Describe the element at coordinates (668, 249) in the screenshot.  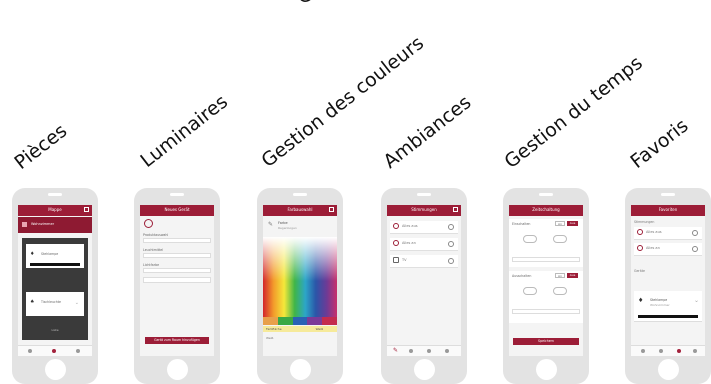
I see `favorite-item: Alles an` at that location.